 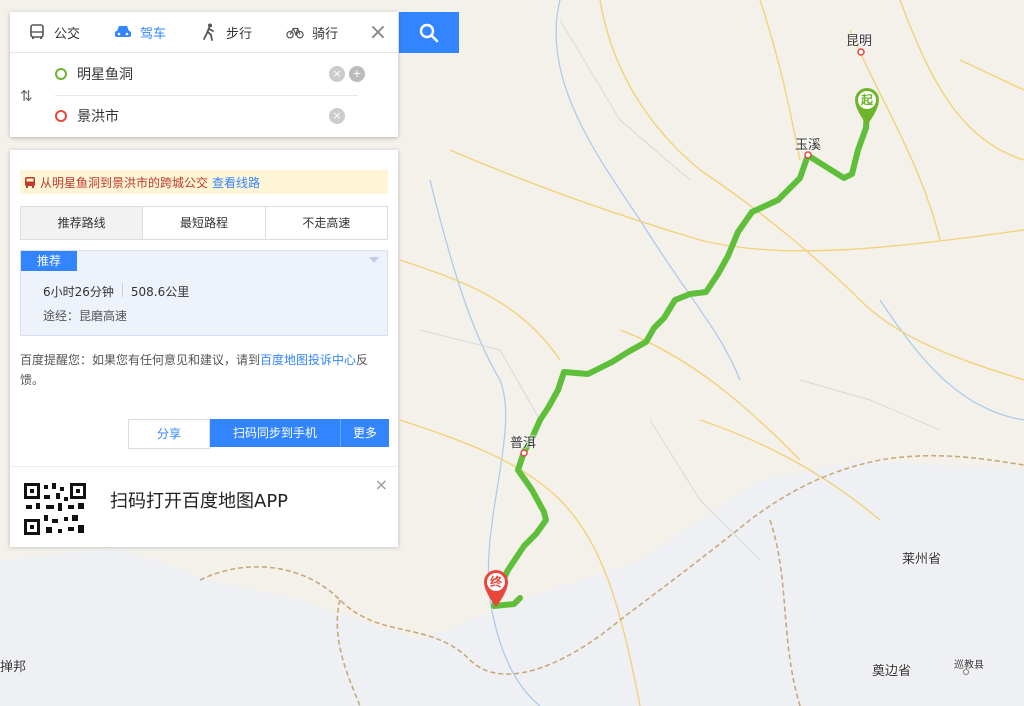 I want to click on close-promo-icon: ×, so click(x=381, y=484).